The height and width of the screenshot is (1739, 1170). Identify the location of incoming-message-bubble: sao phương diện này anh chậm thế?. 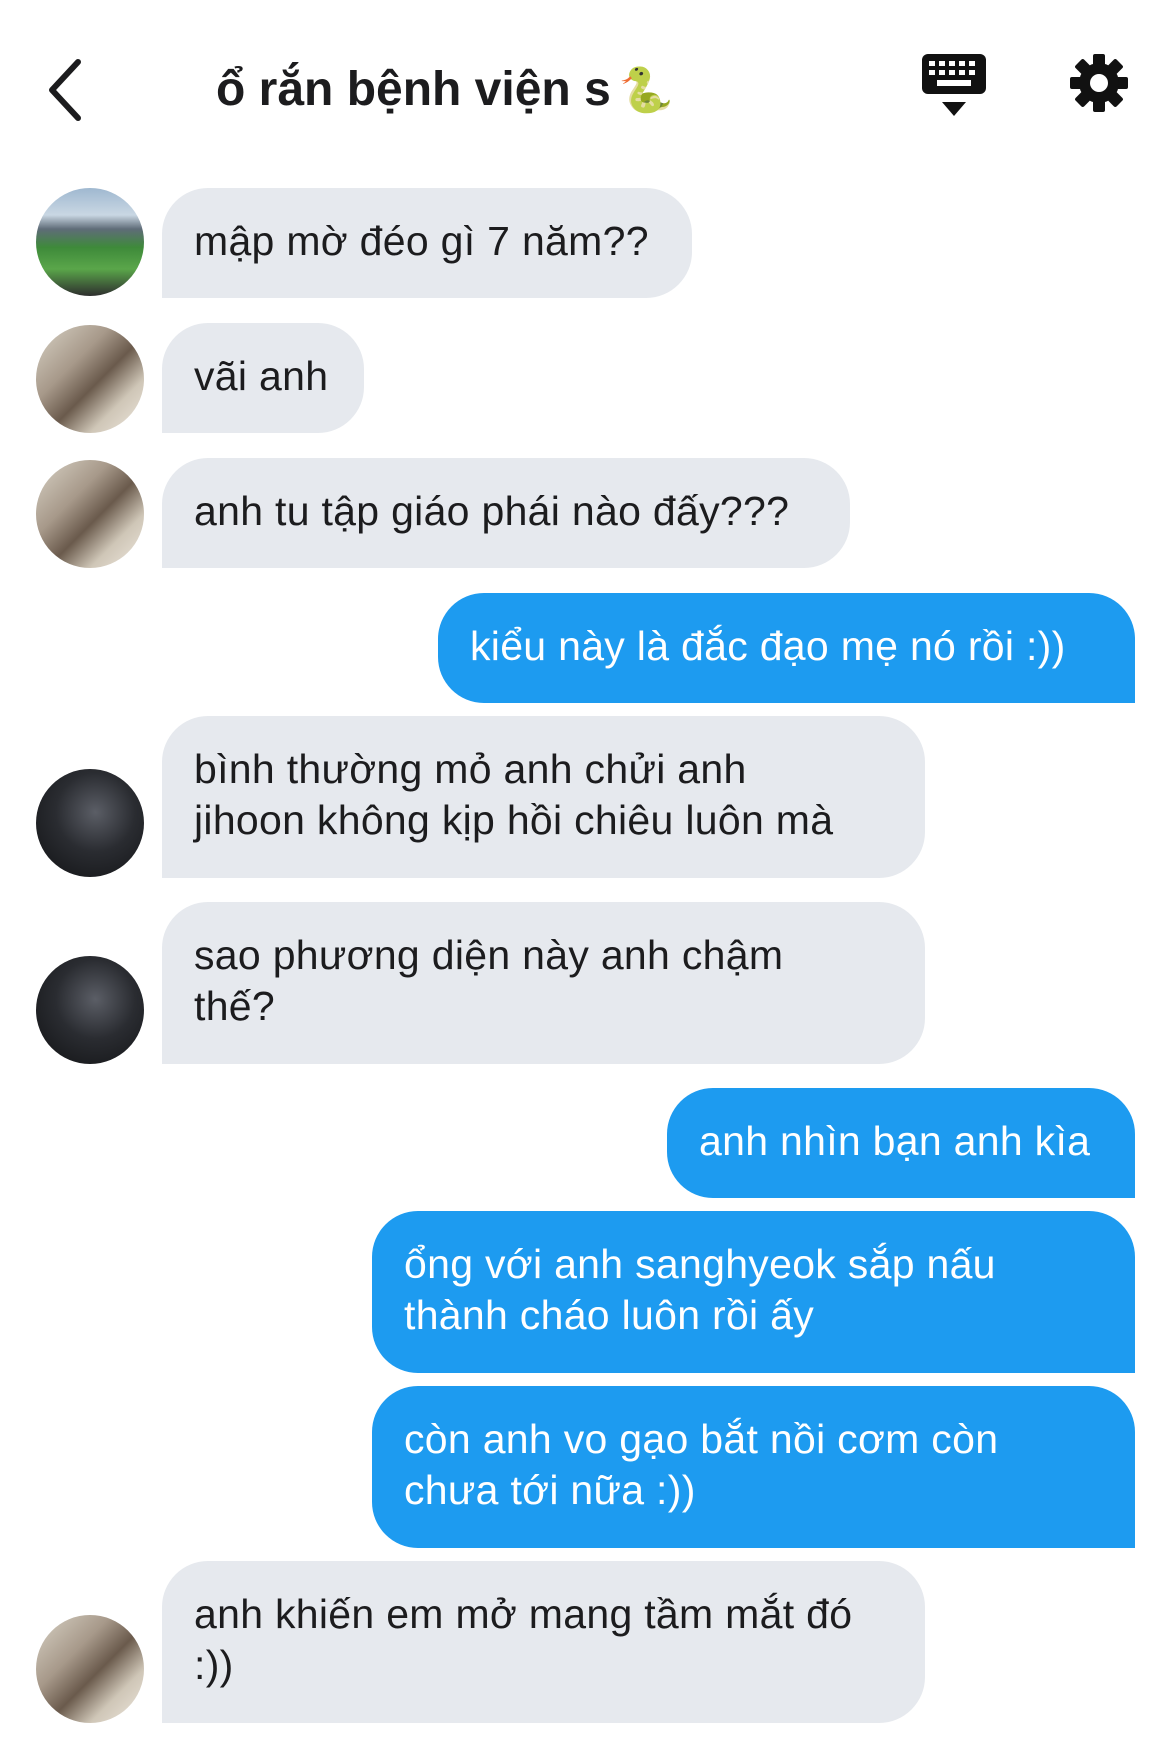
(543, 983).